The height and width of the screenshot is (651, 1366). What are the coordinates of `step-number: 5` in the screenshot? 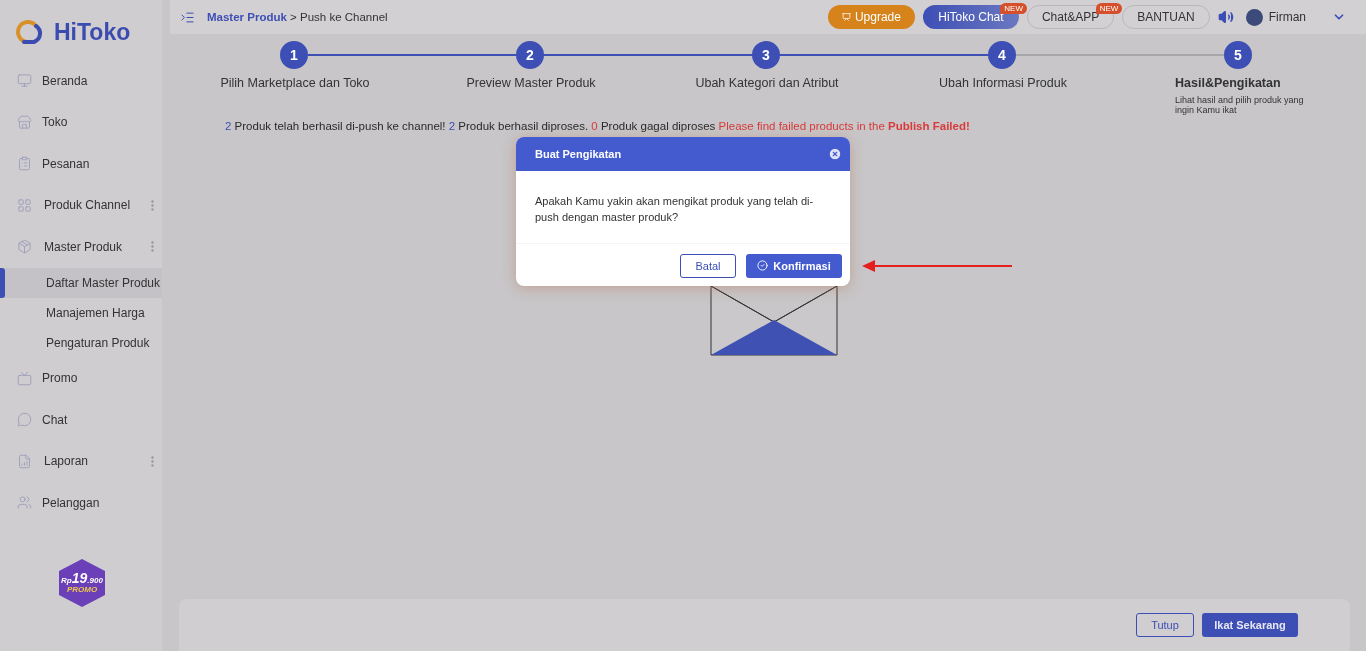 It's located at (1238, 55).